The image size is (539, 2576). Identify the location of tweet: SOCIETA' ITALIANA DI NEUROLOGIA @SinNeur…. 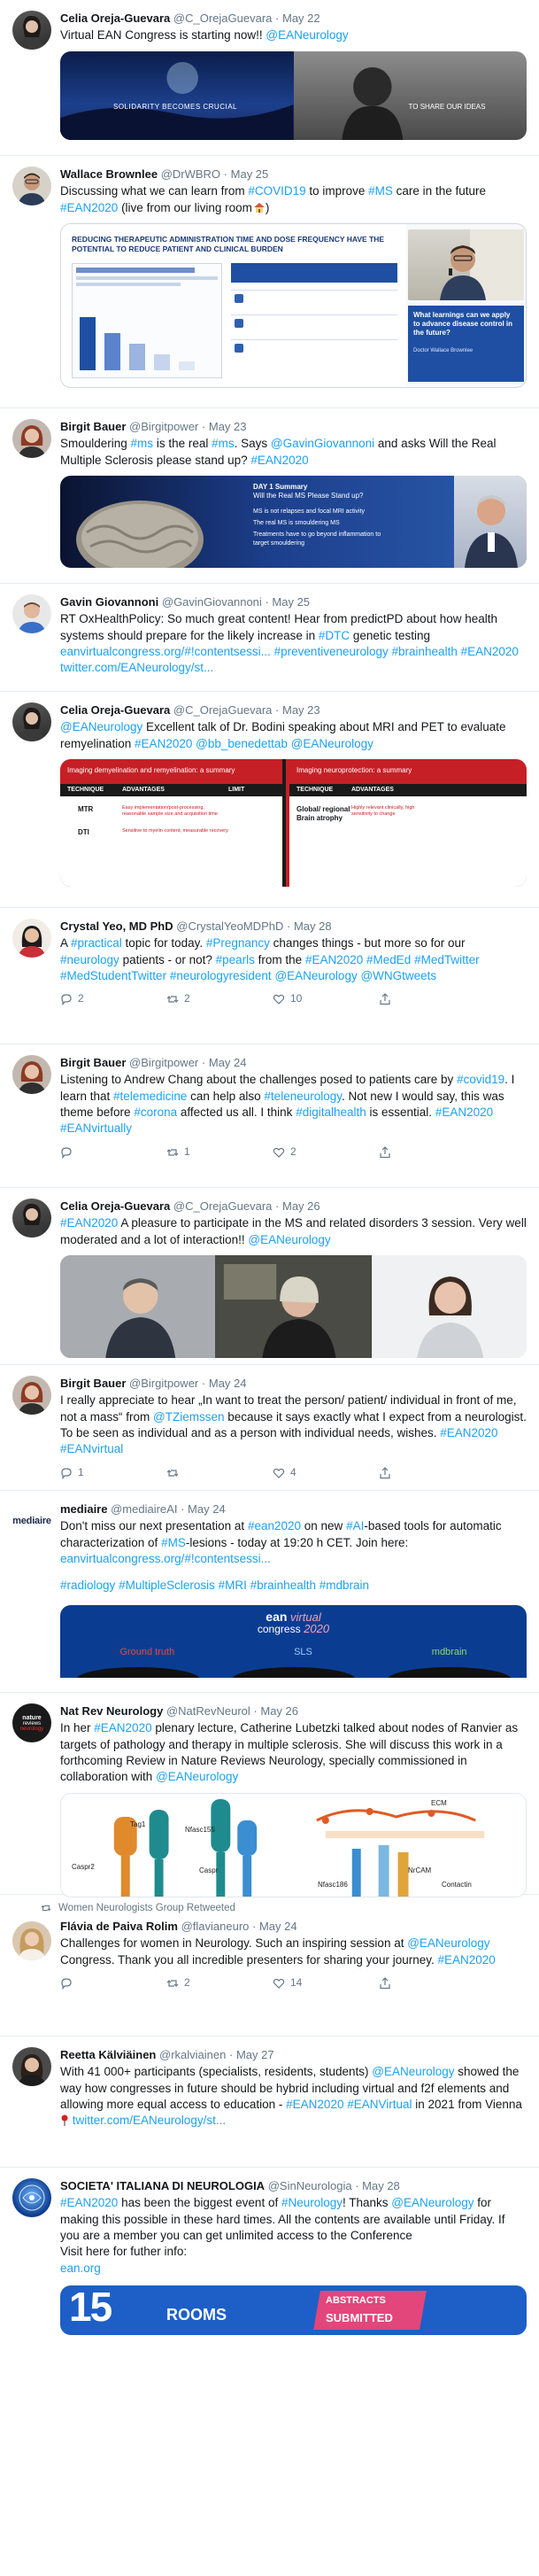
(269, 2259).